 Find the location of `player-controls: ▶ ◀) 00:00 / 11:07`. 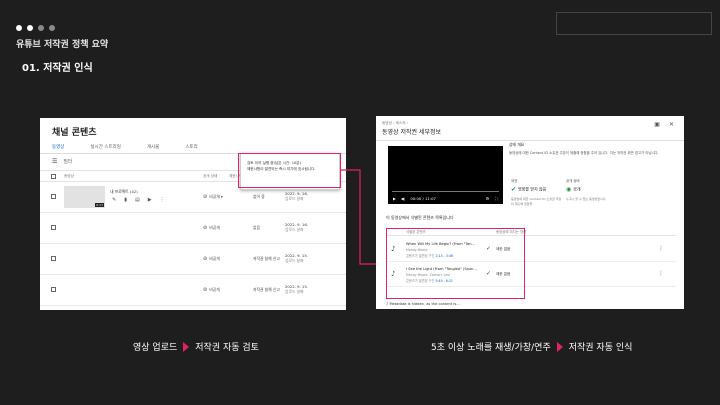

player-controls: ▶ ◀) 00:00 / 11:07 is located at coordinates (414, 198).